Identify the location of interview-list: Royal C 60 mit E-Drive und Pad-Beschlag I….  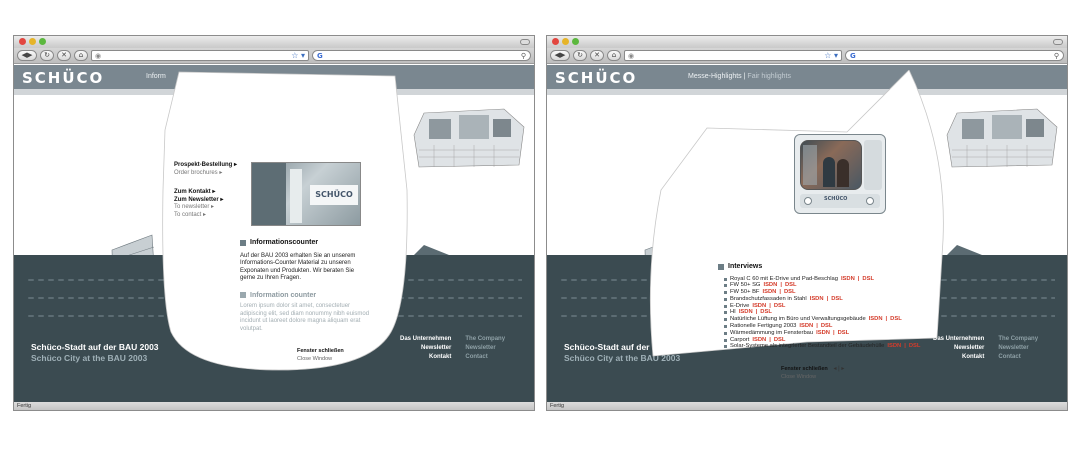
(822, 313).